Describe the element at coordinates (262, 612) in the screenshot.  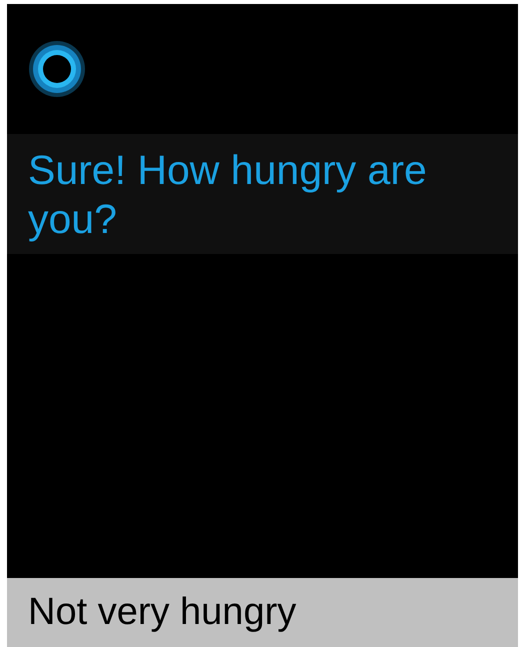
I see `suggestion-button: Not very hungry` at that location.